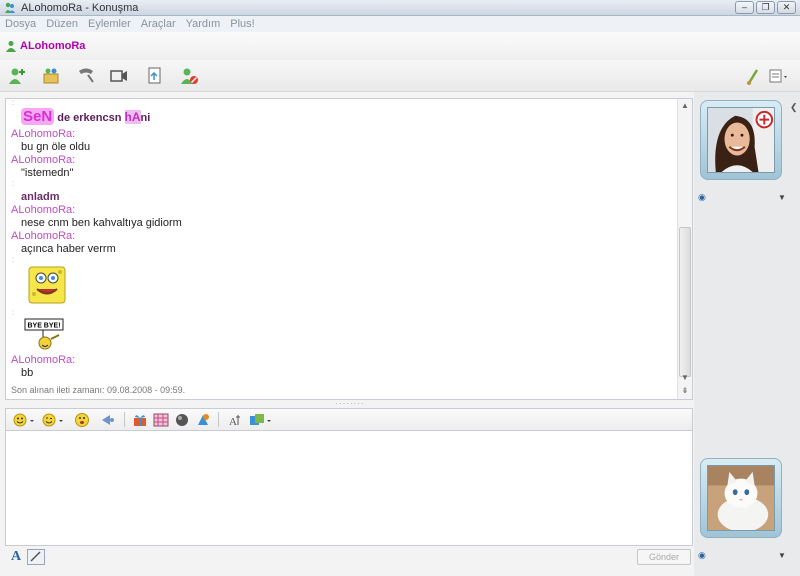 Image resolution: width=800 pixels, height=576 pixels. What do you see at coordinates (11, 46) in the screenshot?
I see `contact-status-icon` at bounding box center [11, 46].